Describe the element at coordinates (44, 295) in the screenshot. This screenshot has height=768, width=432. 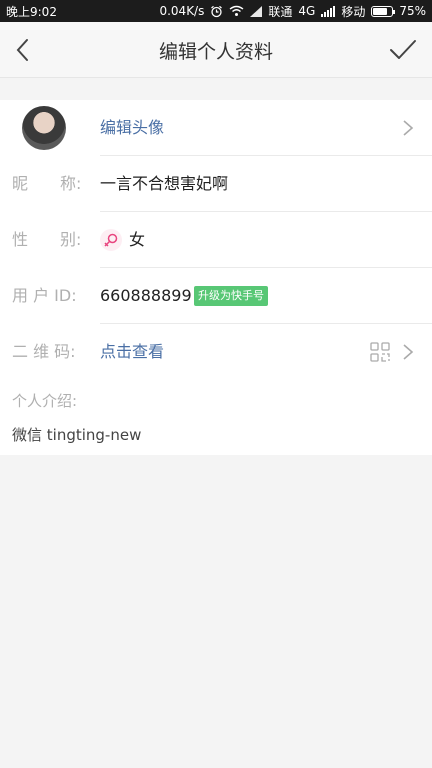
I see `userid-label: 用 户 ID:` at that location.